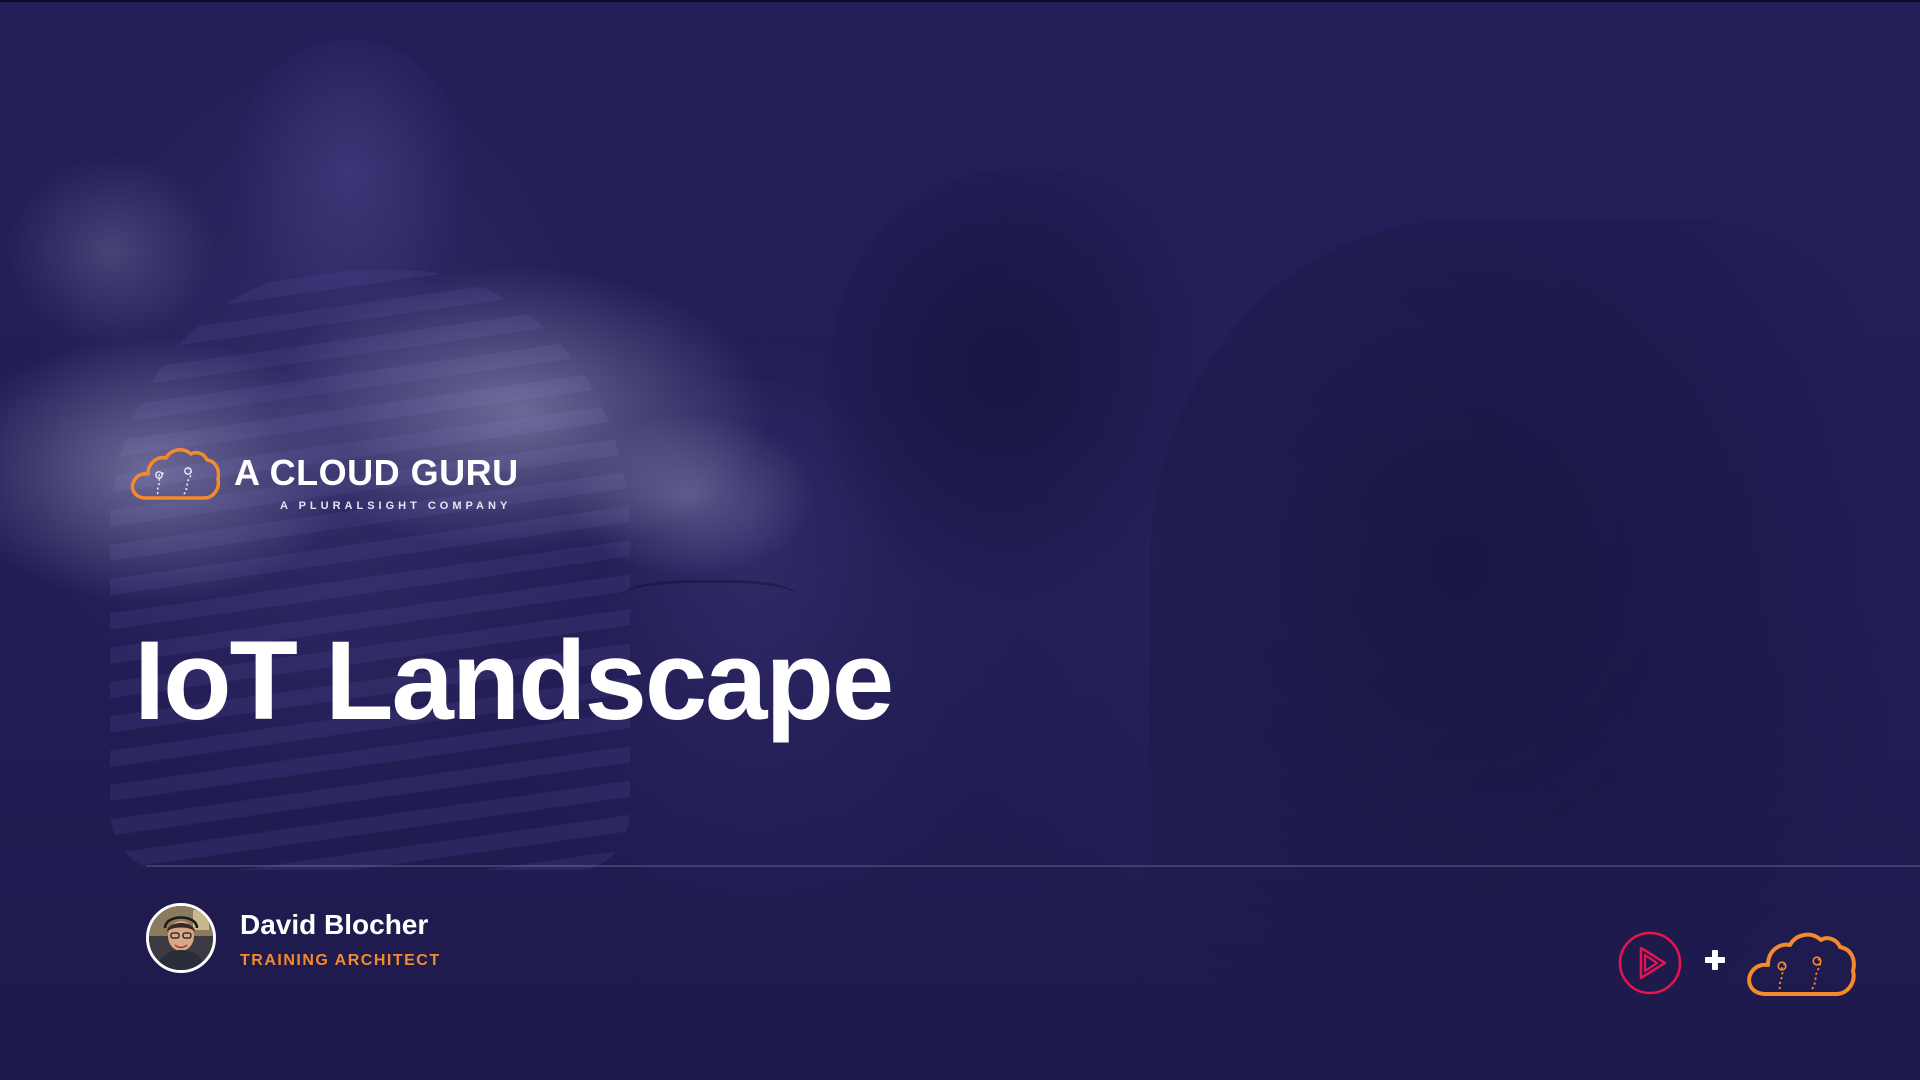 The image size is (1920, 1080). What do you see at coordinates (960, 1) in the screenshot?
I see `top-rule` at bounding box center [960, 1].